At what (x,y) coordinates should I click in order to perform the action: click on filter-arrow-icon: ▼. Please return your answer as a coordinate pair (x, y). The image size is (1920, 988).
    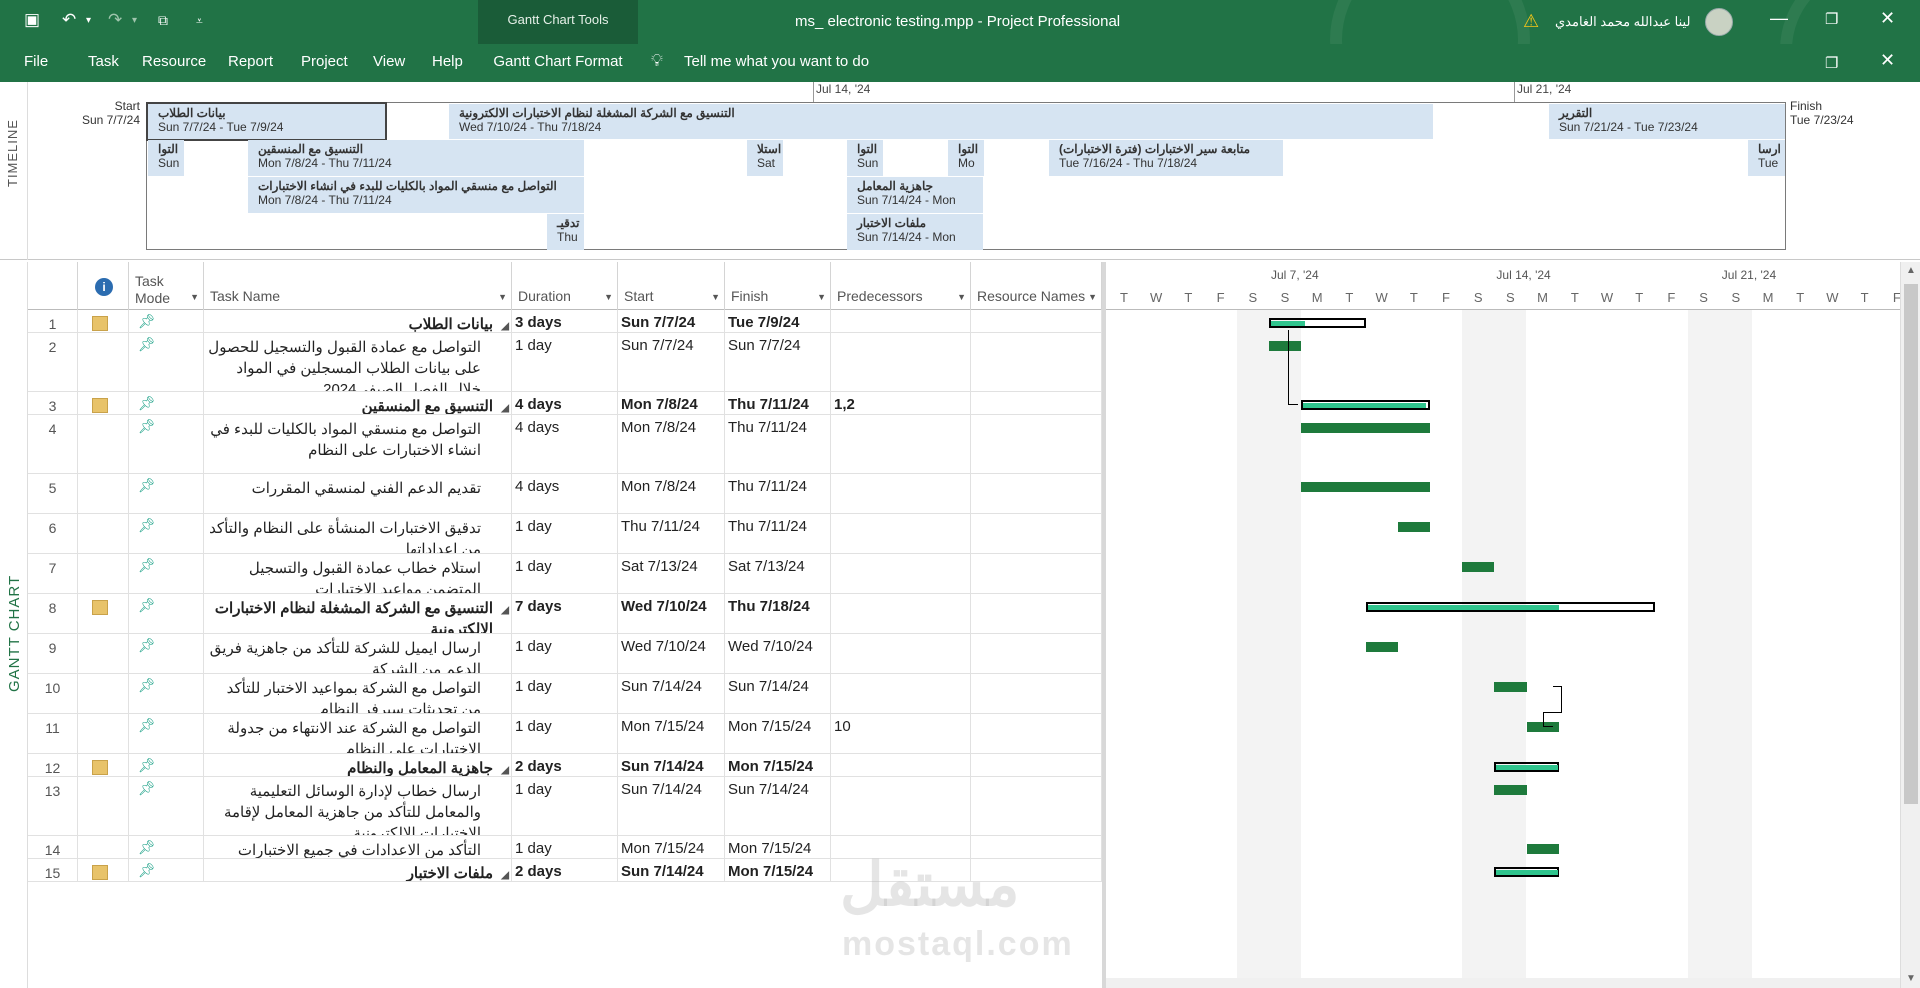
    Looking at the image, I should click on (194, 297).